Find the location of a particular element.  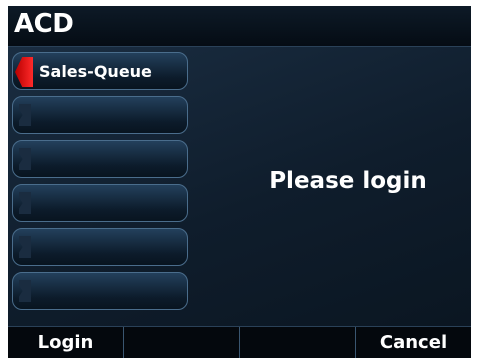

cancel-softkey: Cancel is located at coordinates (413, 342).